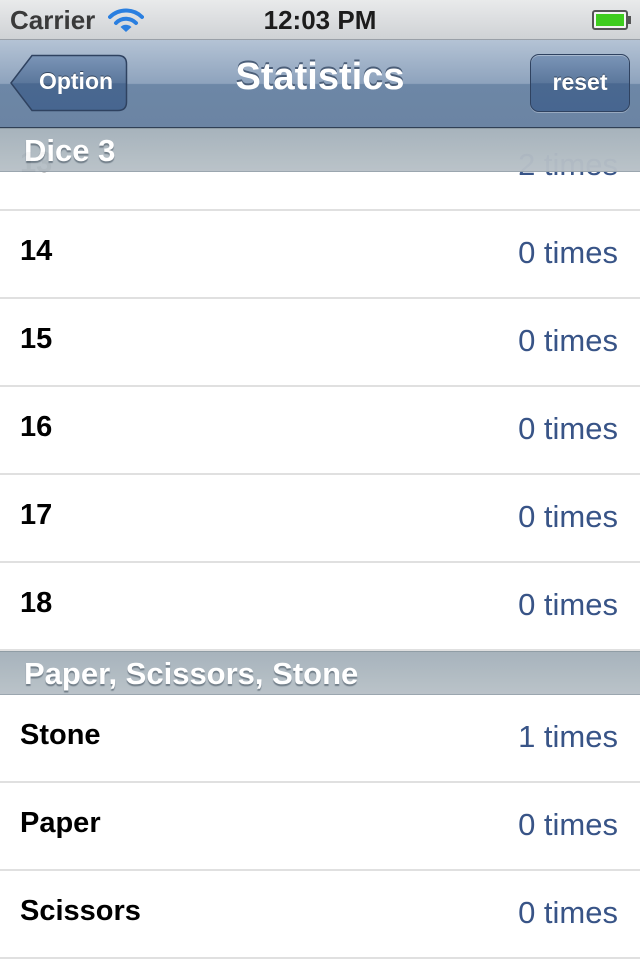 The image size is (640, 960). I want to click on table-row: 18 0 times, so click(320, 607).